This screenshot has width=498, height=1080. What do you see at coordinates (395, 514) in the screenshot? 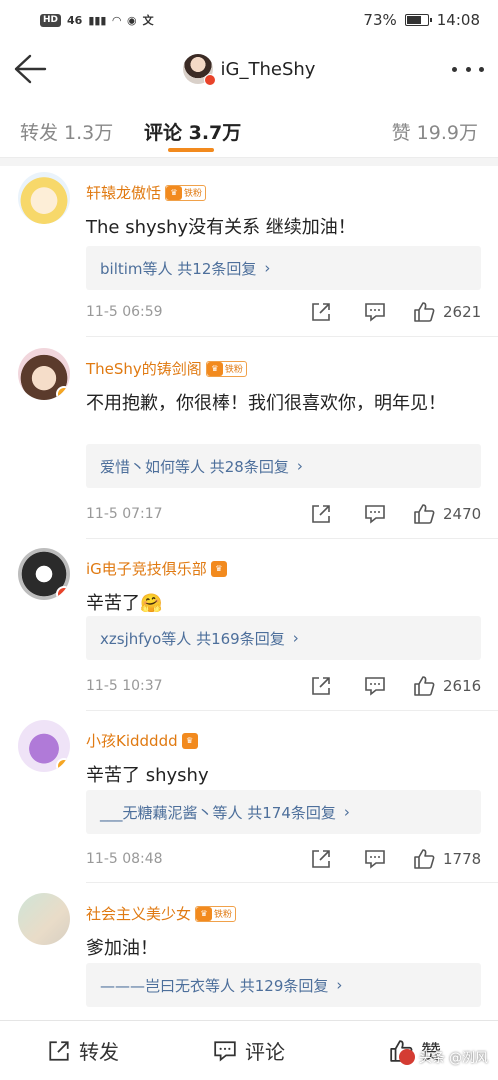
I see `comment-actions: 2470` at bounding box center [395, 514].